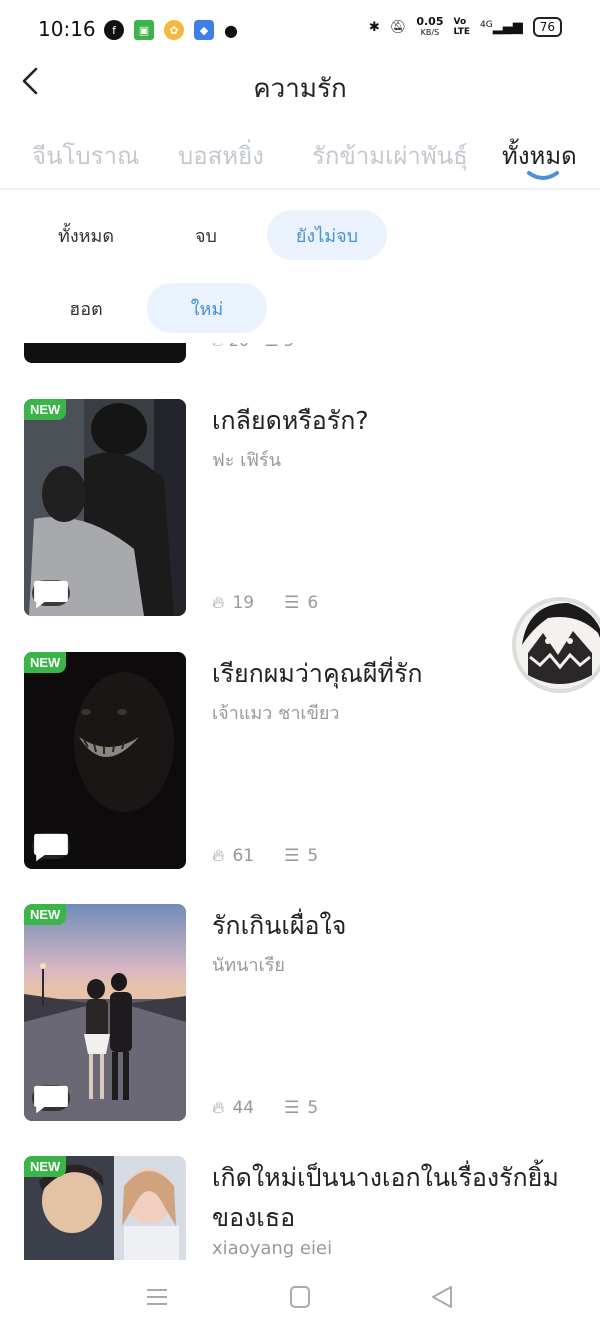 Image resolution: width=600 pixels, height=1333 pixels. Describe the element at coordinates (462, 32) in the screenshot. I see `volte-lte-label: LTE` at that location.